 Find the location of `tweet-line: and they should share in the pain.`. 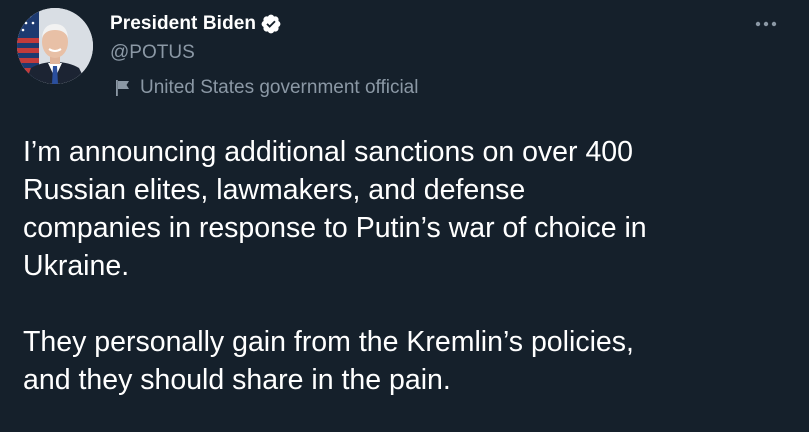

tweet-line: and they should share in the pain. is located at coordinates (237, 380).